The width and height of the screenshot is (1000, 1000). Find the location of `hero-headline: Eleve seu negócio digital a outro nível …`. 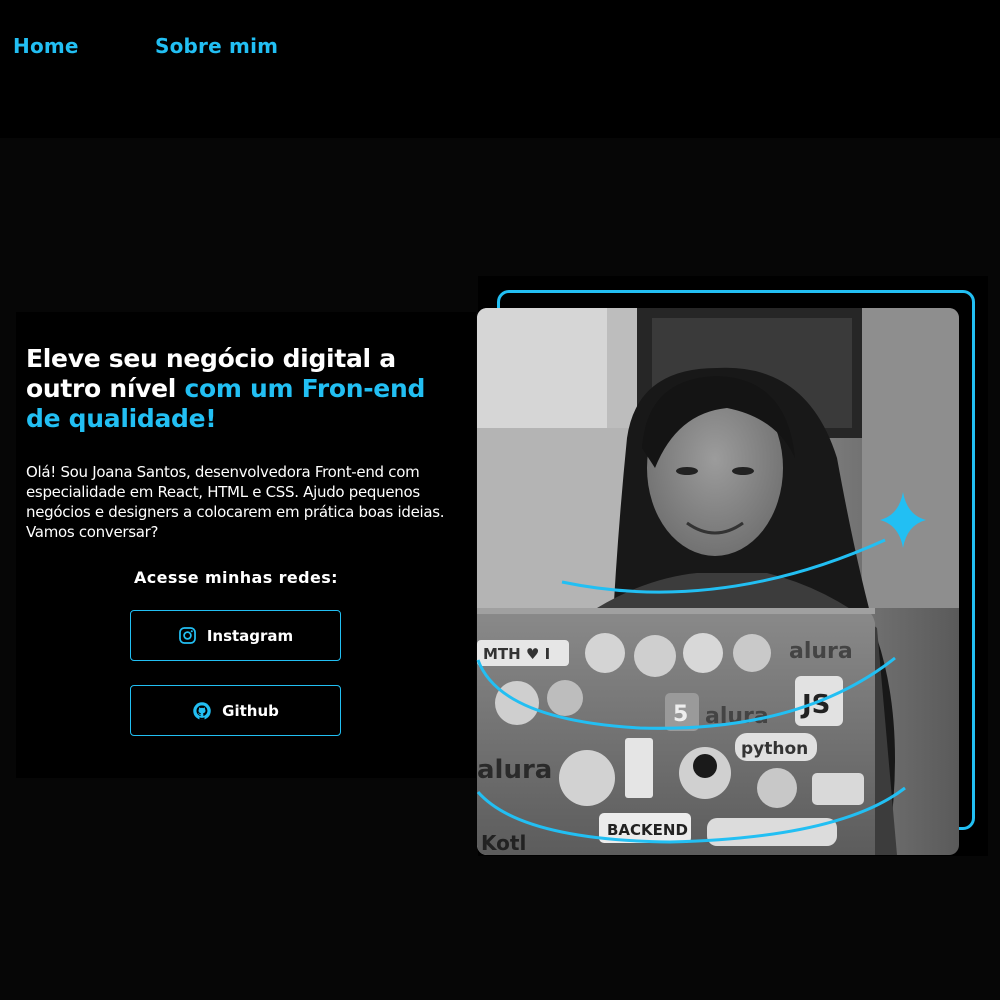

hero-headline: Eleve seu negócio digital a outro nível … is located at coordinates (246, 389).